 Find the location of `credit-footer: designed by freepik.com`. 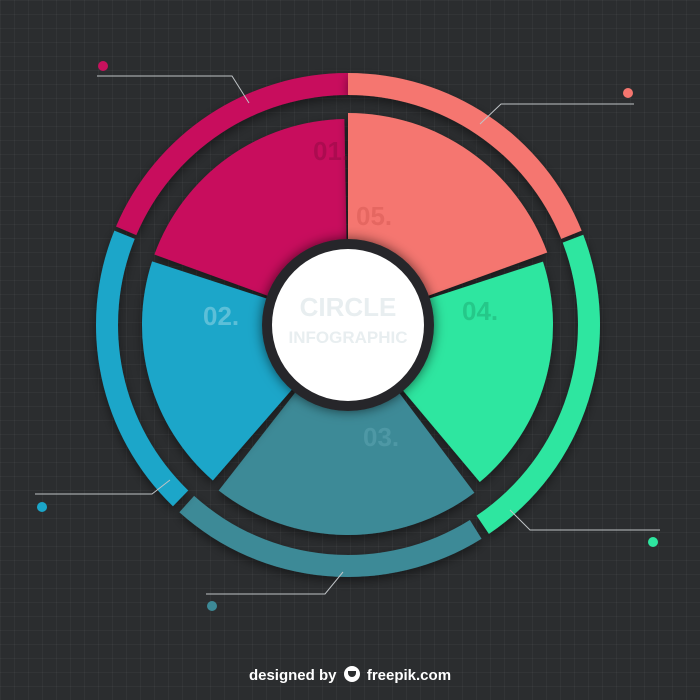

credit-footer: designed by freepik.com is located at coordinates (350, 675).